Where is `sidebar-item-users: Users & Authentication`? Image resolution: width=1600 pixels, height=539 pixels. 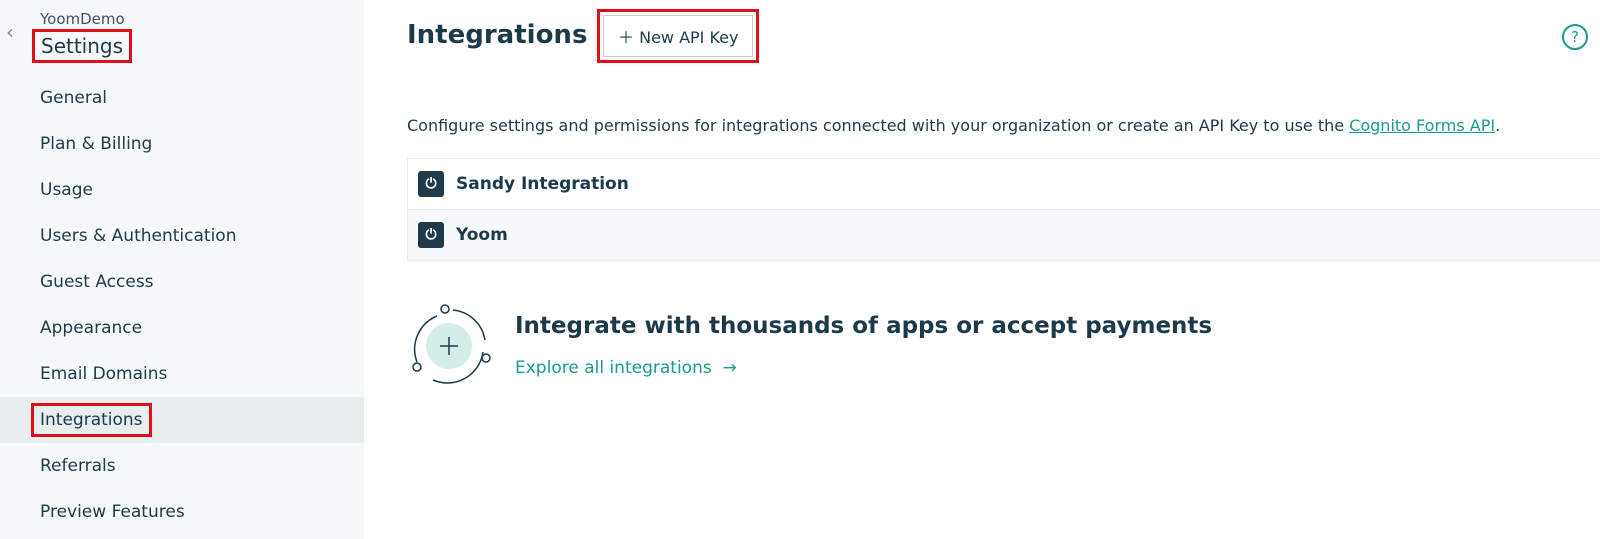 sidebar-item-users: Users & Authentication is located at coordinates (182, 236).